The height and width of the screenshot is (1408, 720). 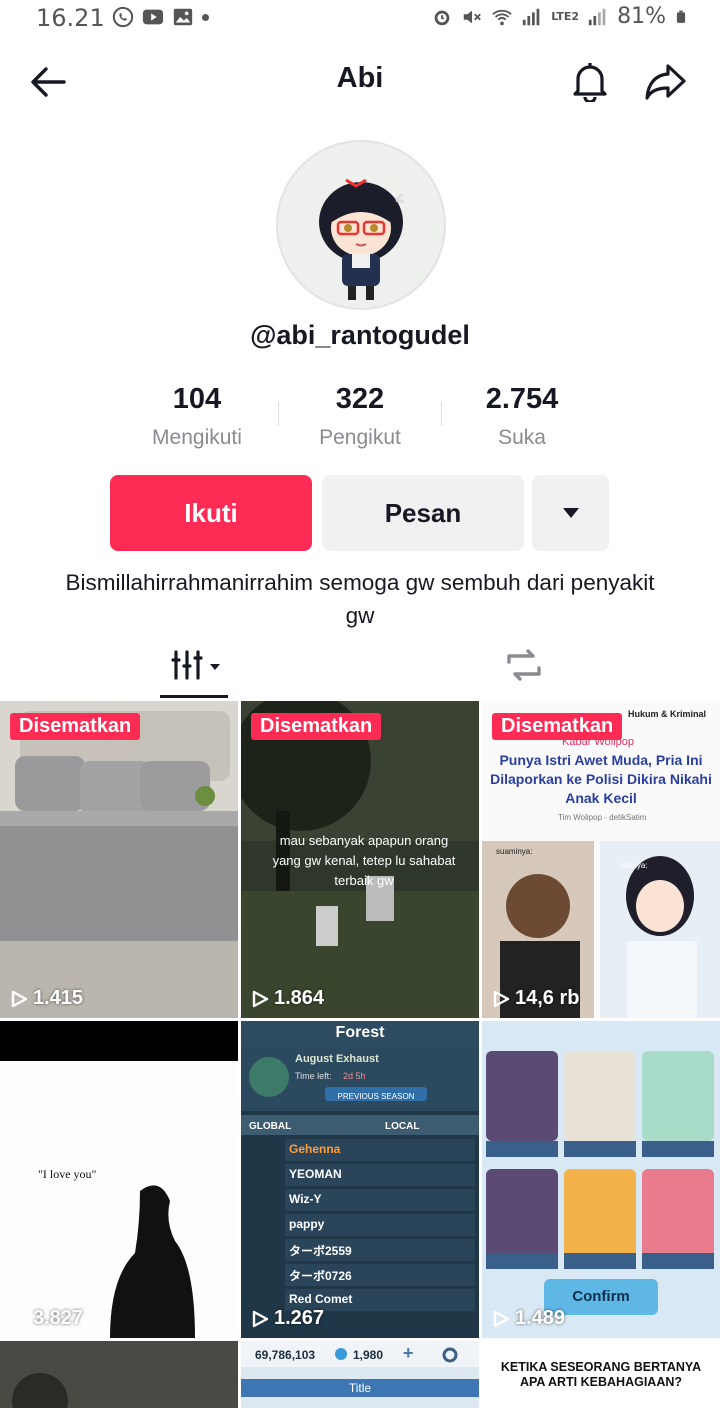 I want to click on stat-followers: 322 Pengikut, so click(x=360, y=416).